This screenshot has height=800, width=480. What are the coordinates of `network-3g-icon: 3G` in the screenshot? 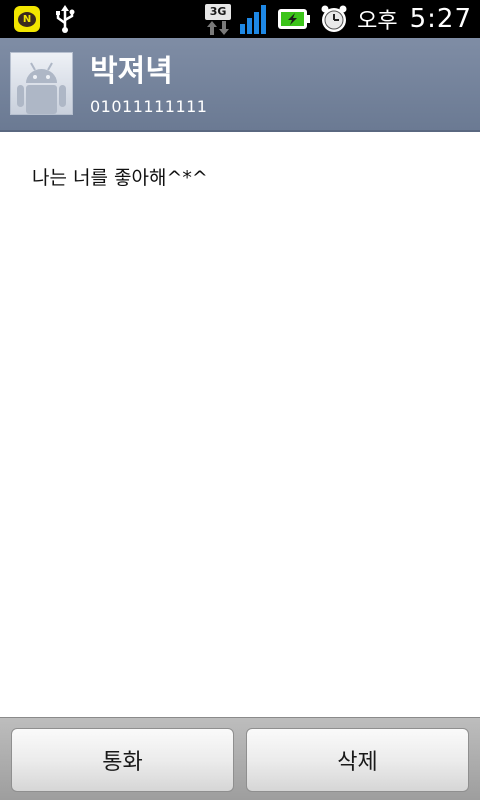 It's located at (218, 19).